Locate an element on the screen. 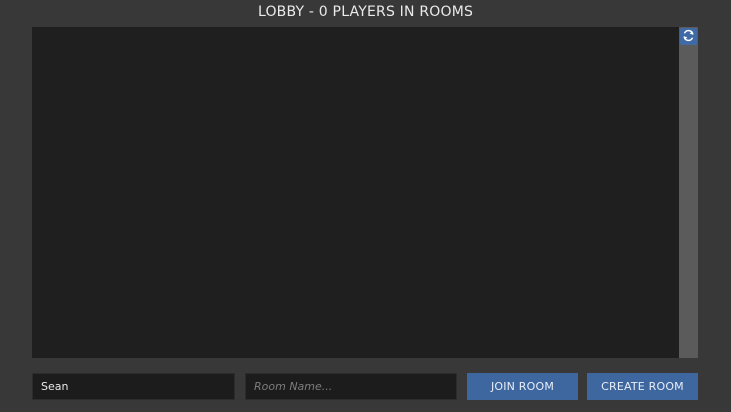  player-name-input is located at coordinates (133, 386).